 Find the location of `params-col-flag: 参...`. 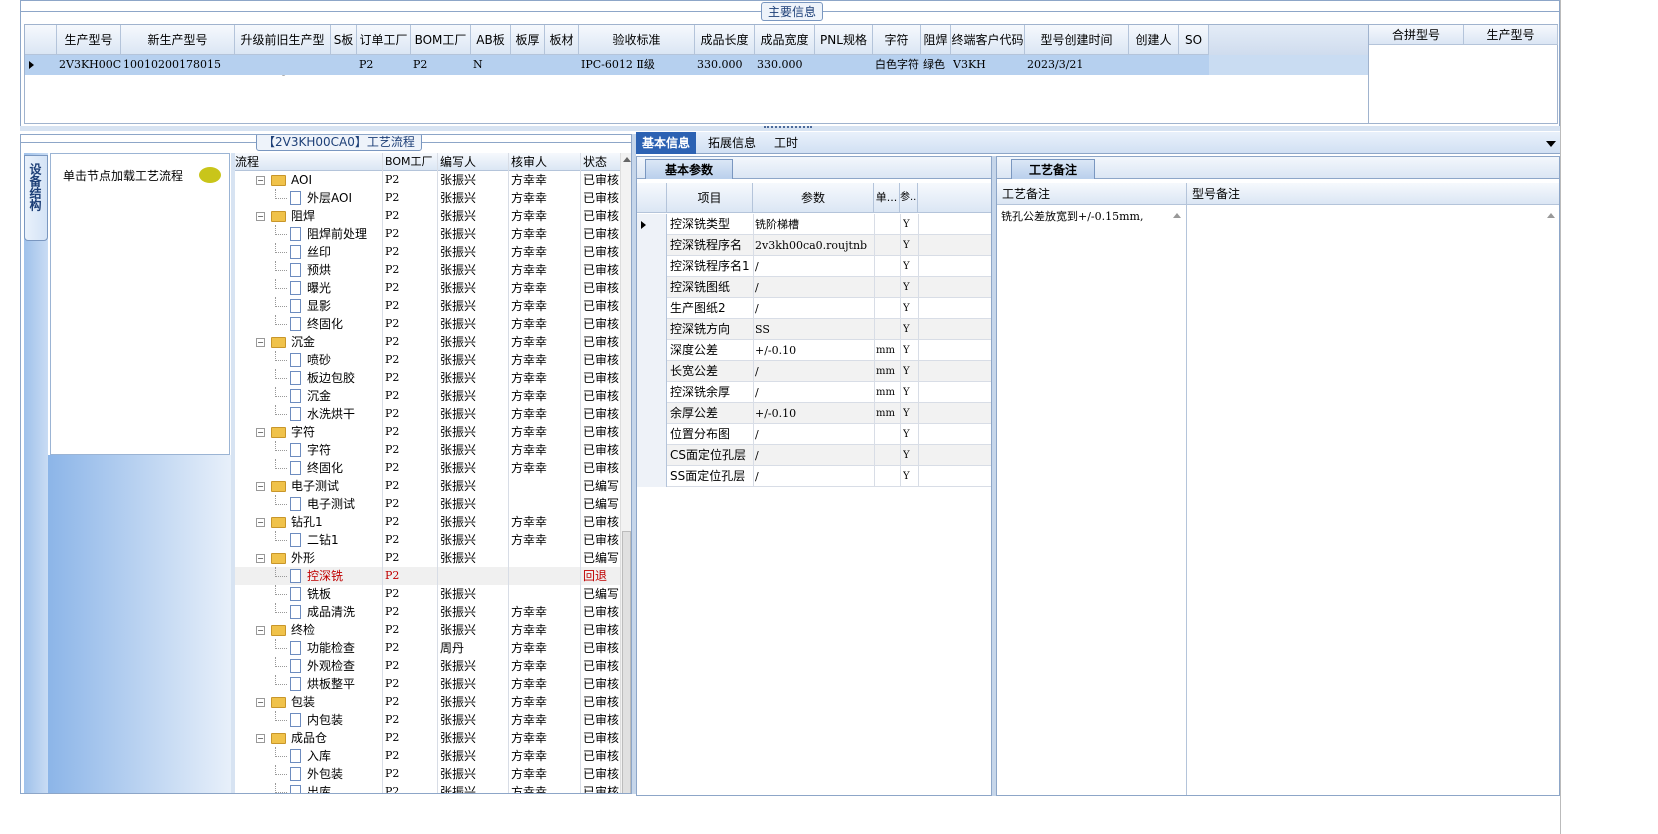

params-col-flag: 参... is located at coordinates (909, 198).